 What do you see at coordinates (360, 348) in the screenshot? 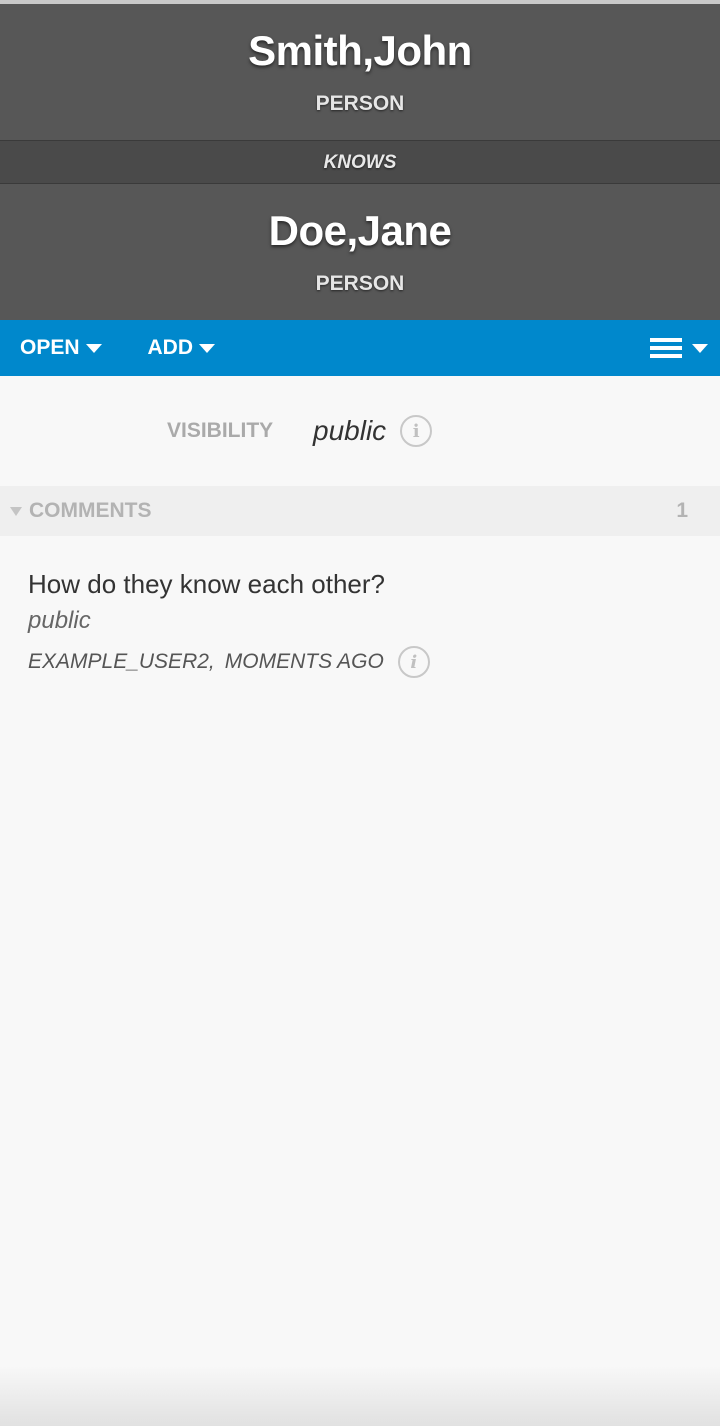
I see `toolbar: OPEN ADD` at bounding box center [360, 348].